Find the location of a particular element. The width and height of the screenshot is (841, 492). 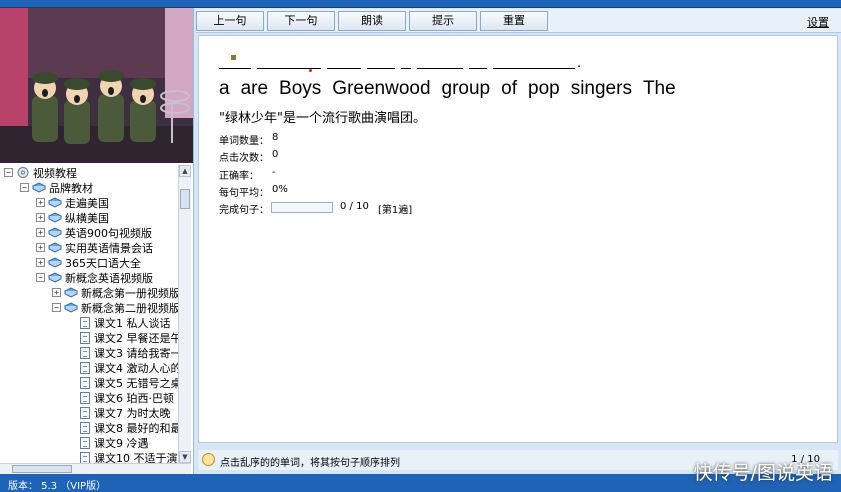

tree-item: 课文5 无错号之桌 is located at coordinates (129, 382).